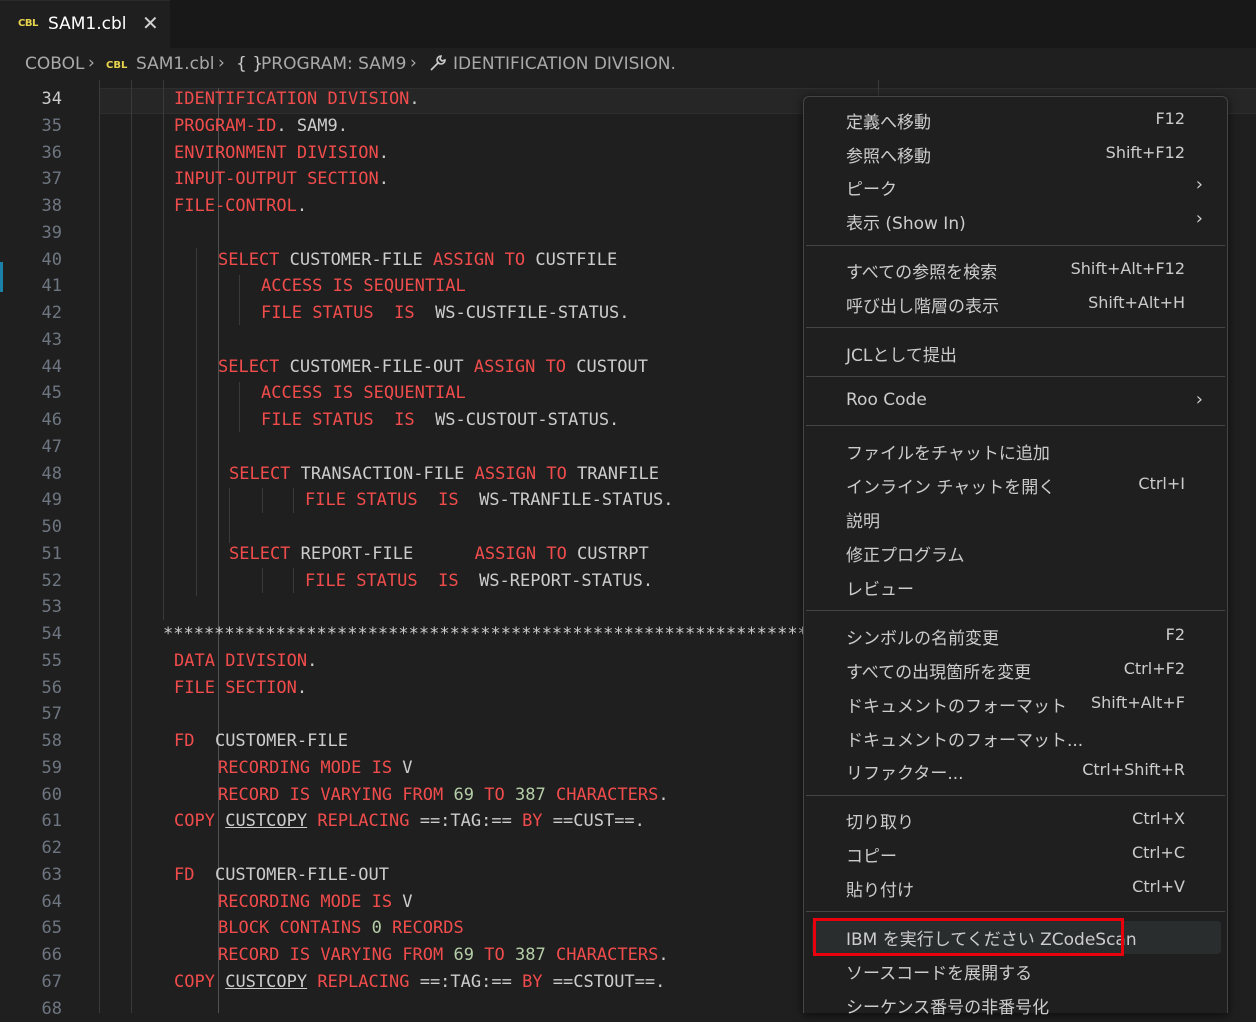 The image size is (1256, 1022). Describe the element at coordinates (292, 286) in the screenshot. I see `code-token: ACCESS` at that location.